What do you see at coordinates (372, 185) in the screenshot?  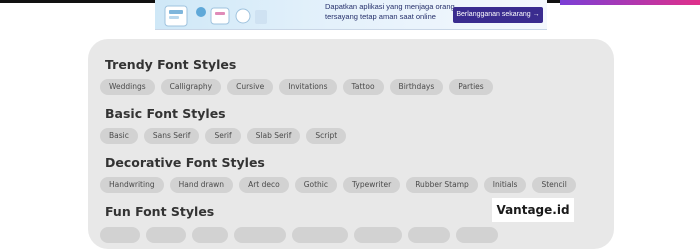 I see `tag-typewriter: Typewriter` at bounding box center [372, 185].